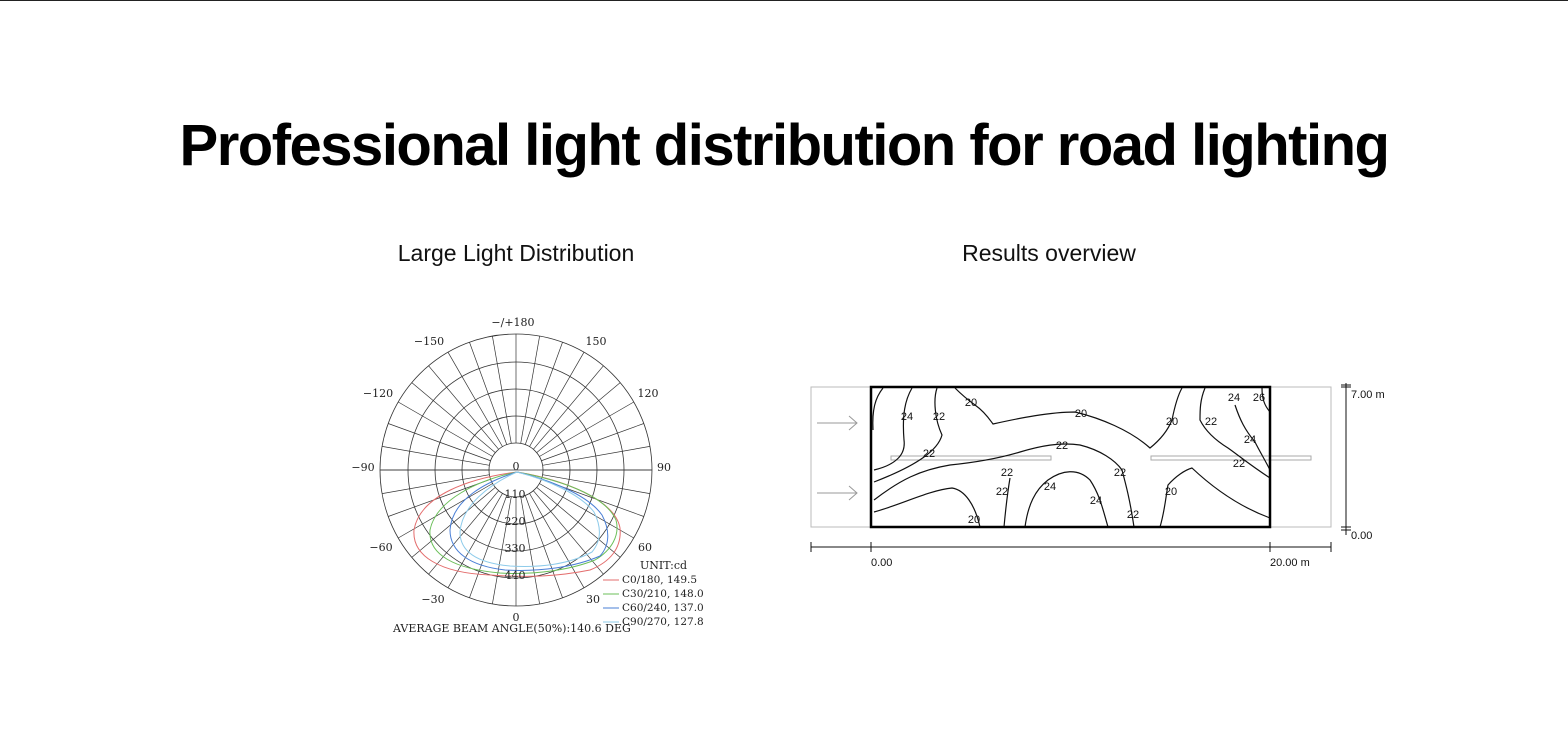 Image resolution: width=1568 pixels, height=746 pixels. Describe the element at coordinates (881, 563) in the screenshot. I see `dim-label-zero-x: 0.00` at that location.